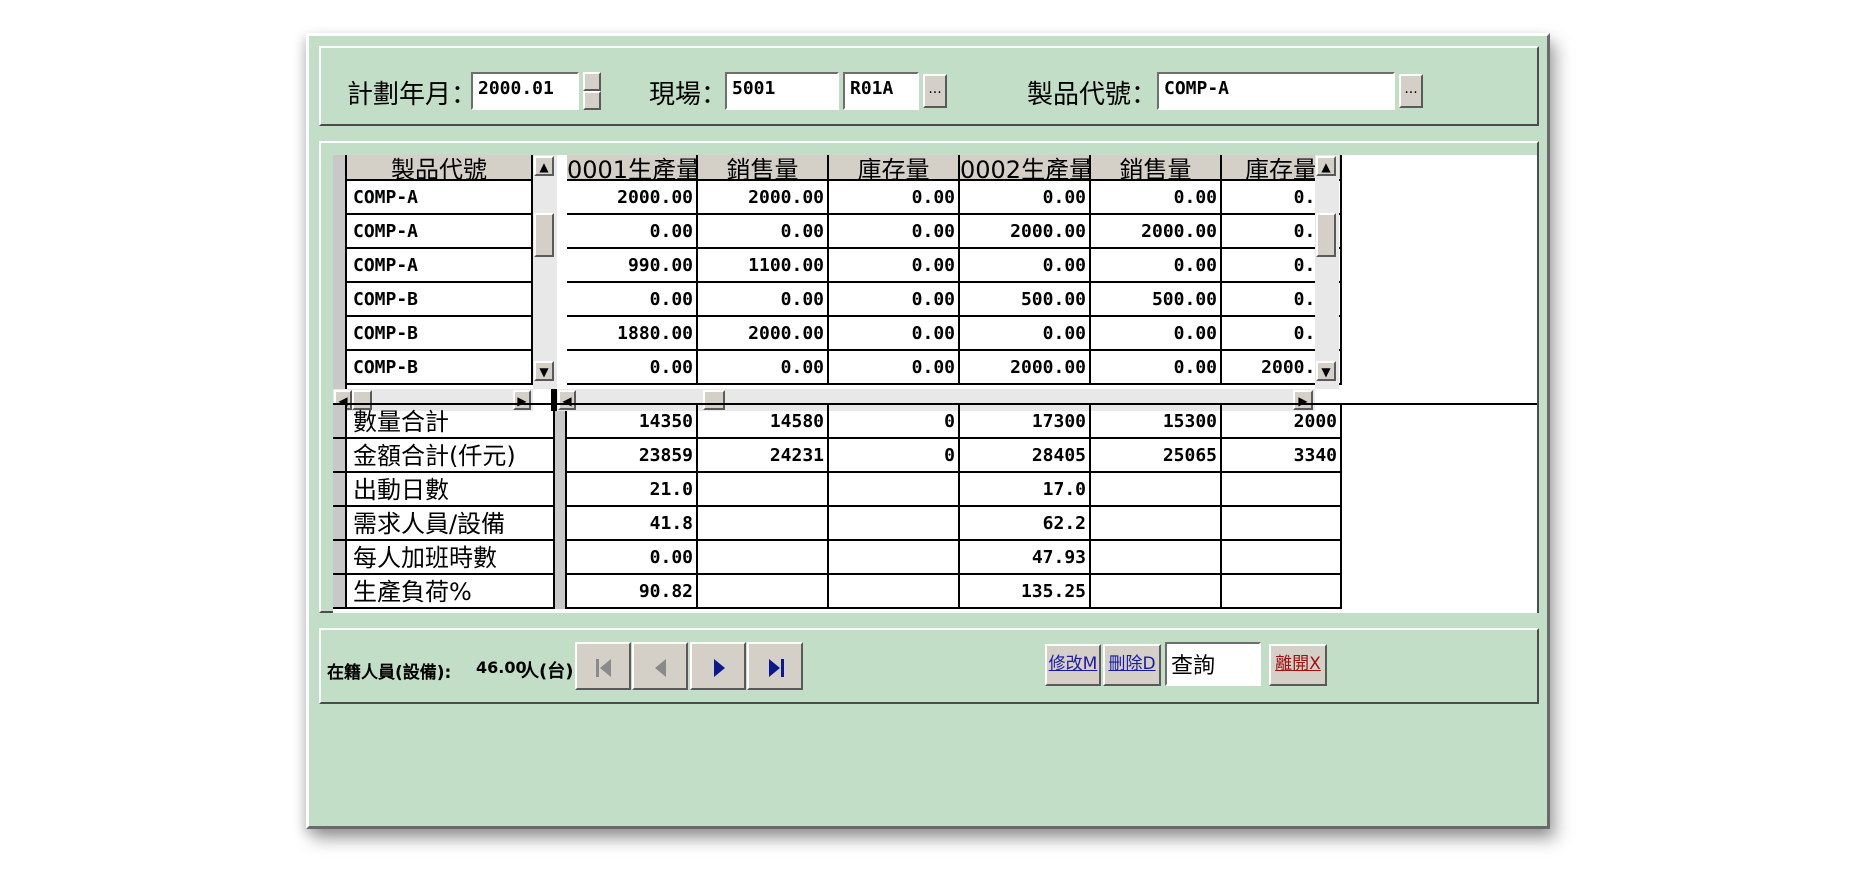 The height and width of the screenshot is (881, 1850). I want to click on grid-cell: 990.00, so click(632, 266).